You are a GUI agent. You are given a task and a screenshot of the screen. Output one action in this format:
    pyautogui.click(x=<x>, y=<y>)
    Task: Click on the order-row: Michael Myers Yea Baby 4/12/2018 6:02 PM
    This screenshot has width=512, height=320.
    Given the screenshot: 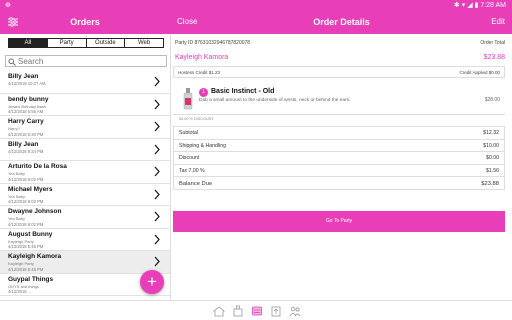 What is the action you would take?
    pyautogui.click(x=85, y=195)
    